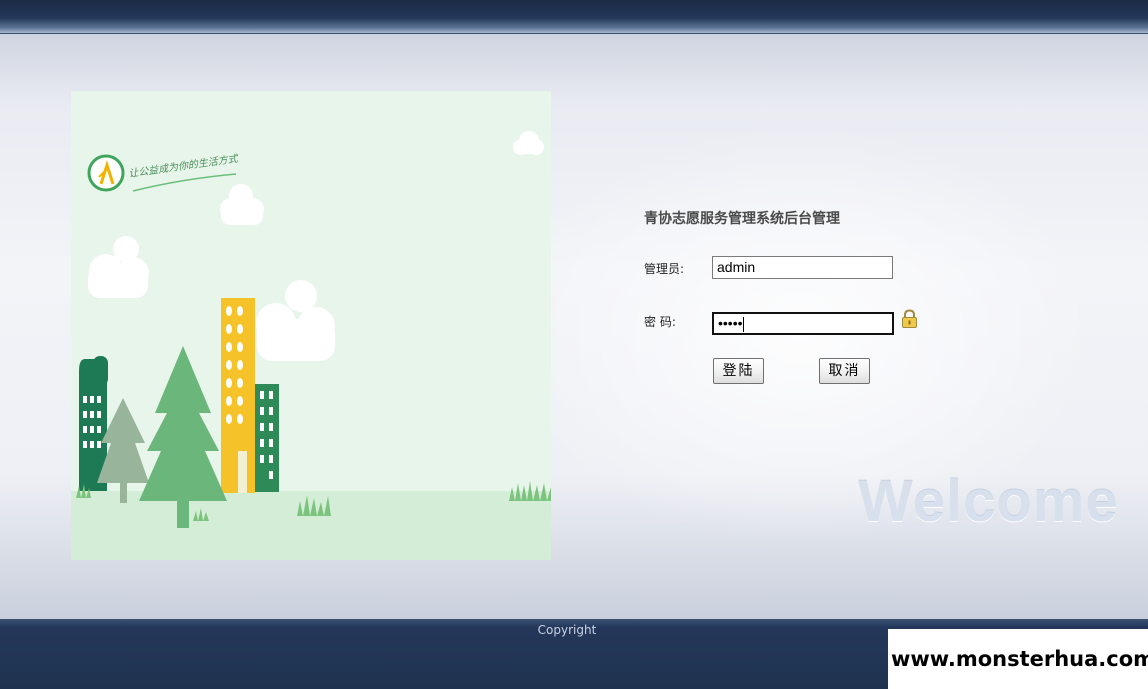 This screenshot has height=689, width=1148. Describe the element at coordinates (664, 269) in the screenshot. I see `admin-label: 管理员:` at that location.